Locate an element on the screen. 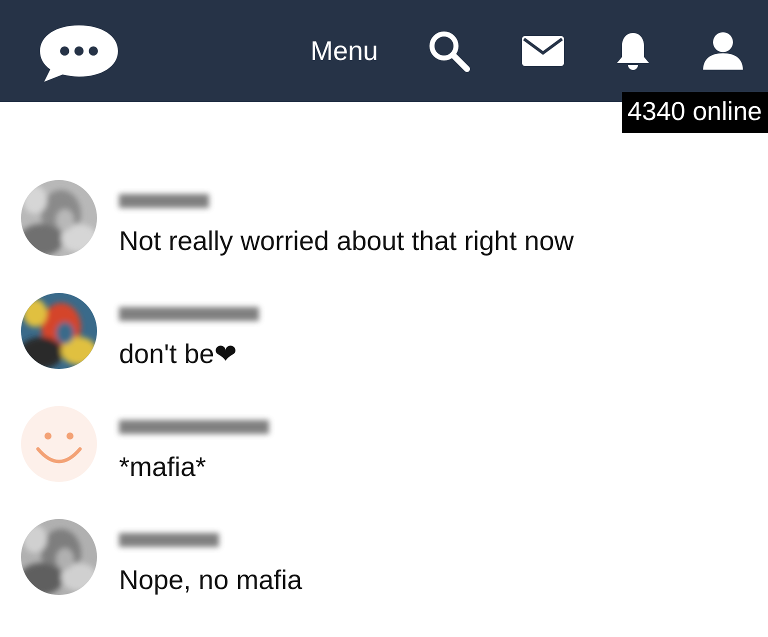 The height and width of the screenshot is (637, 768). chat-bubble-logo is located at coordinates (79, 53).